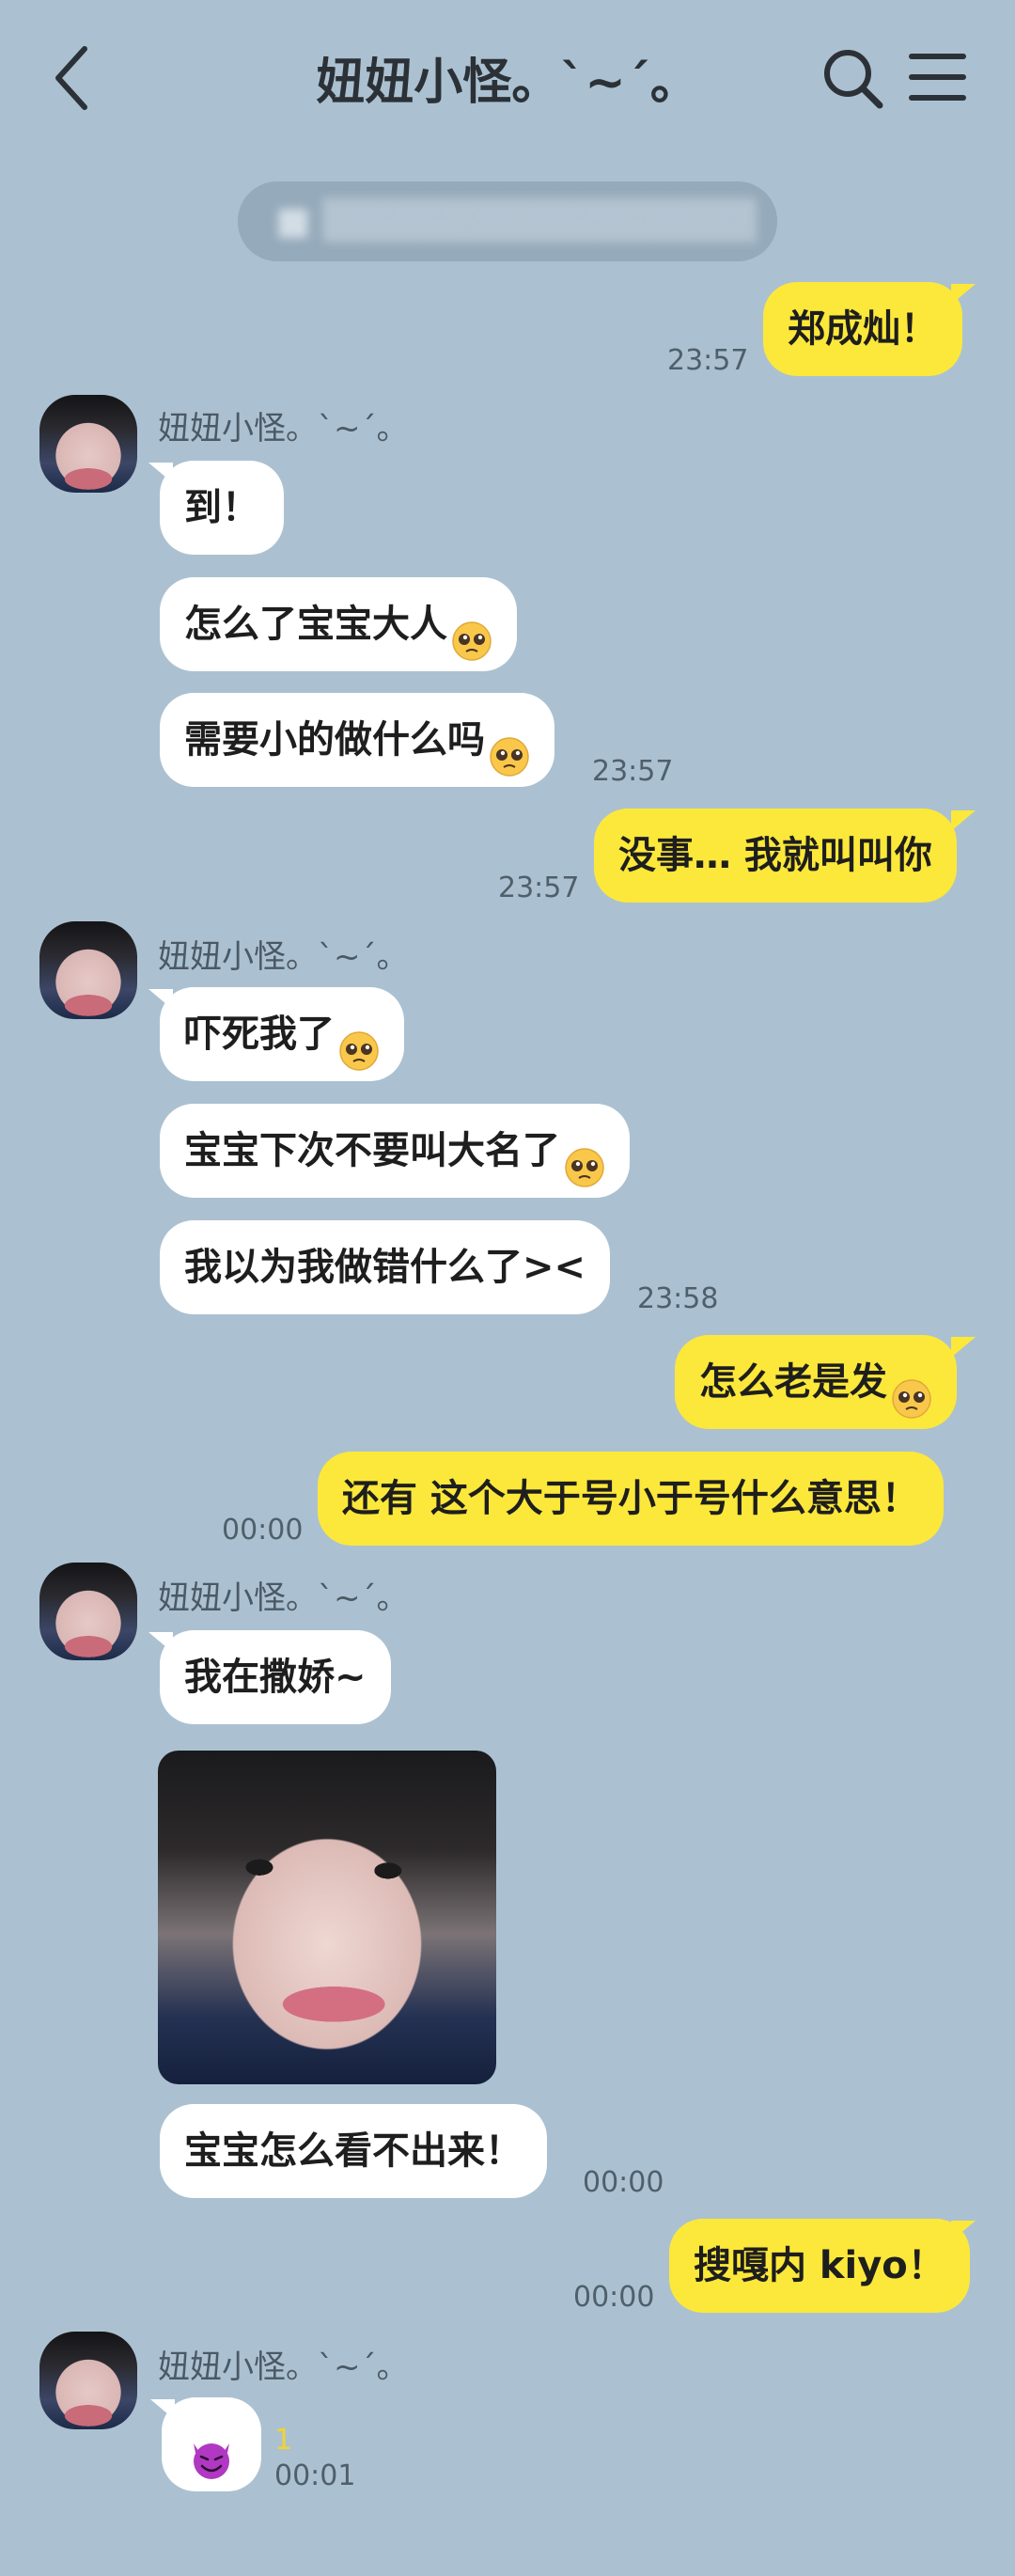 The width and height of the screenshot is (1015, 2576). Describe the element at coordinates (507, 83) in the screenshot. I see `chat-title: 妞妞小怪。`~´。` at that location.